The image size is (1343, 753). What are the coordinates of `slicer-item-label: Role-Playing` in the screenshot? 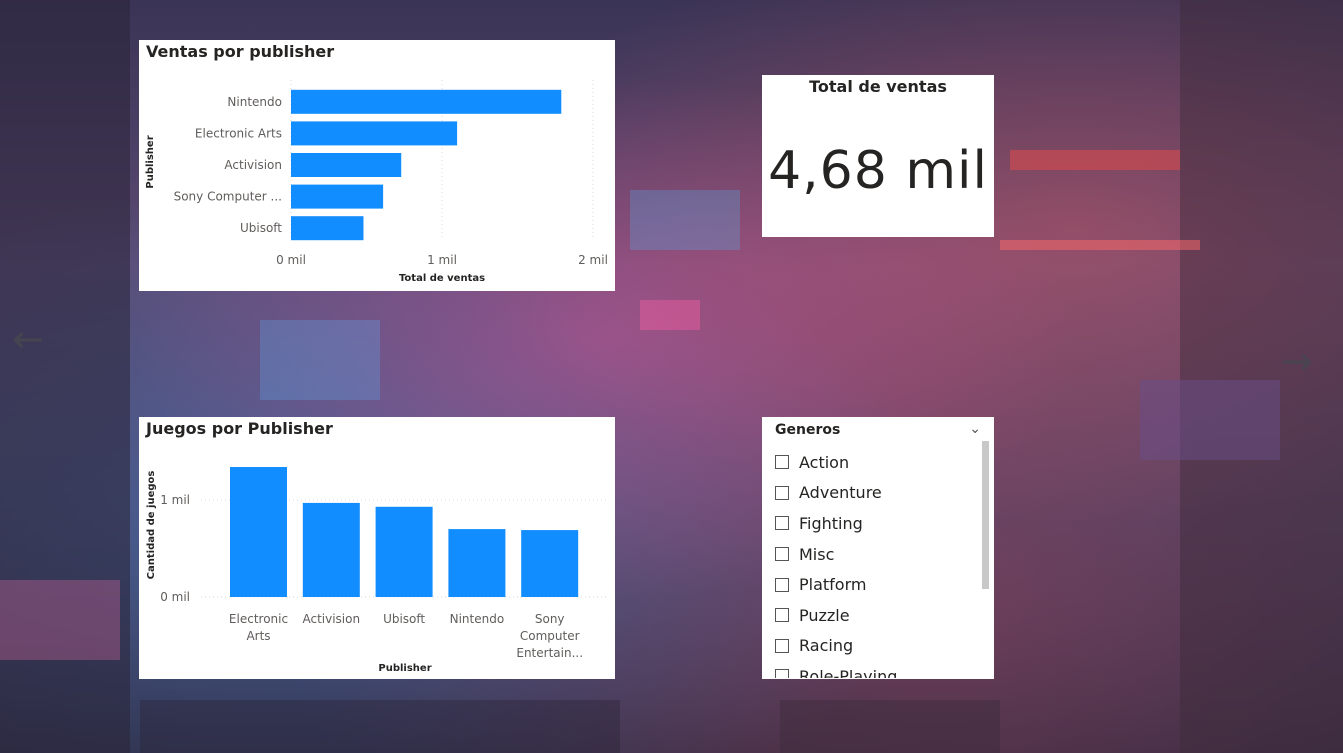 It's located at (848, 672).